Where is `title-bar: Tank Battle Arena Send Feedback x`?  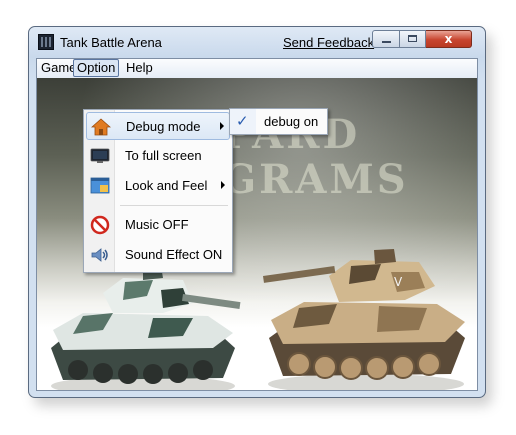
title-bar: Tank Battle Arena Send Feedback x is located at coordinates (257, 41).